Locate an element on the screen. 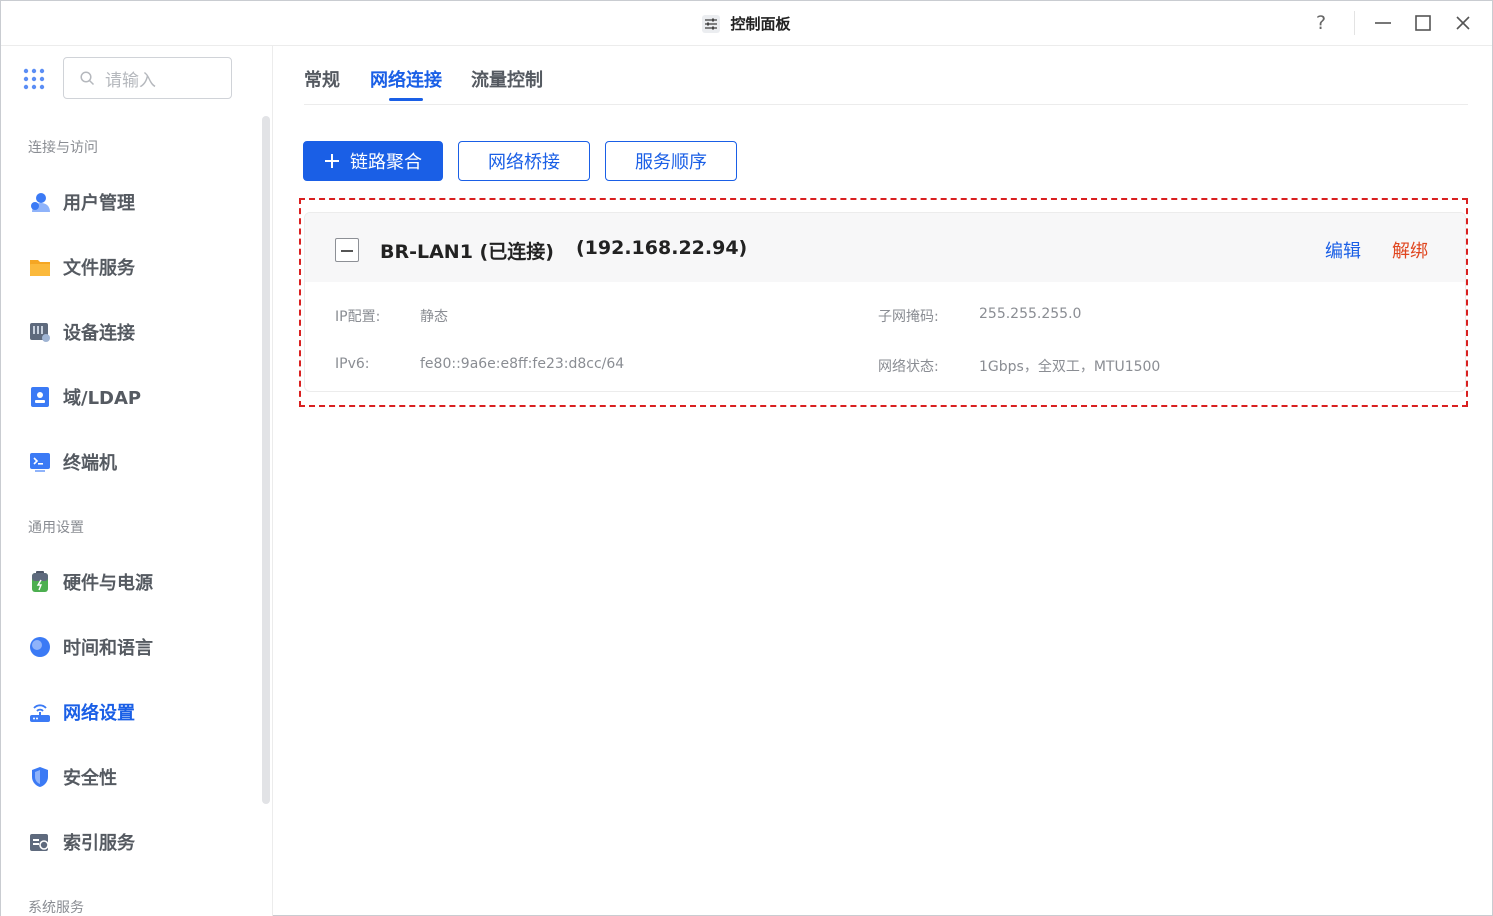 The width and height of the screenshot is (1493, 916). connection-card-header: BR-LAN1 (已连接) (192.168.22.94) 编辑 解绑 is located at coordinates (885, 247).